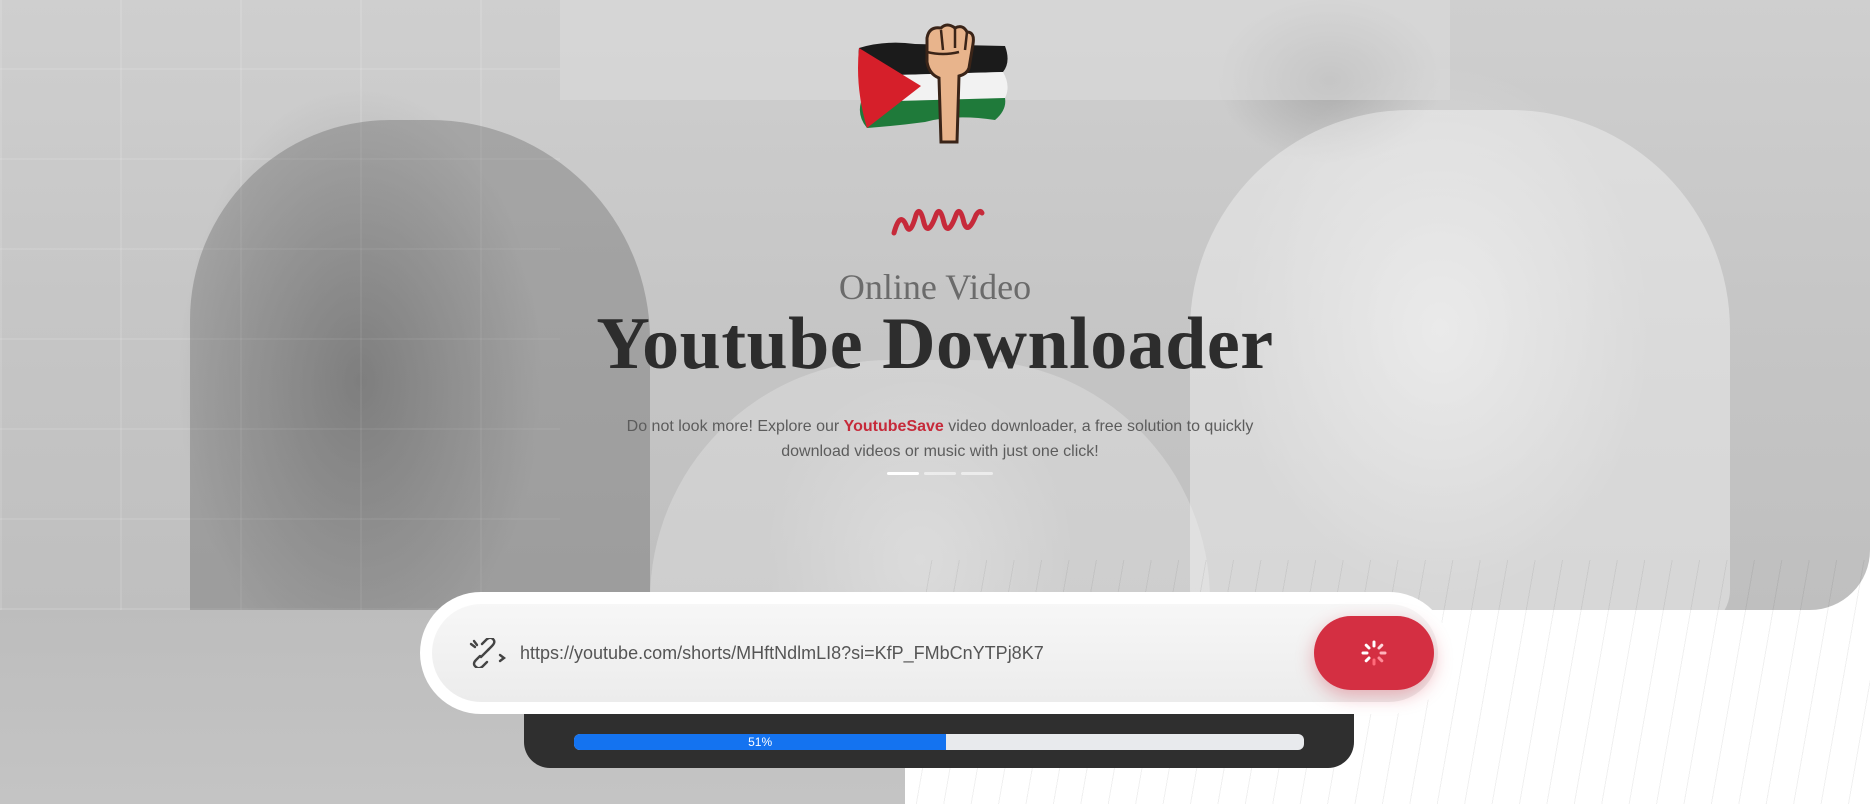  I want to click on squiggle-decoration-icon, so click(938, 222).